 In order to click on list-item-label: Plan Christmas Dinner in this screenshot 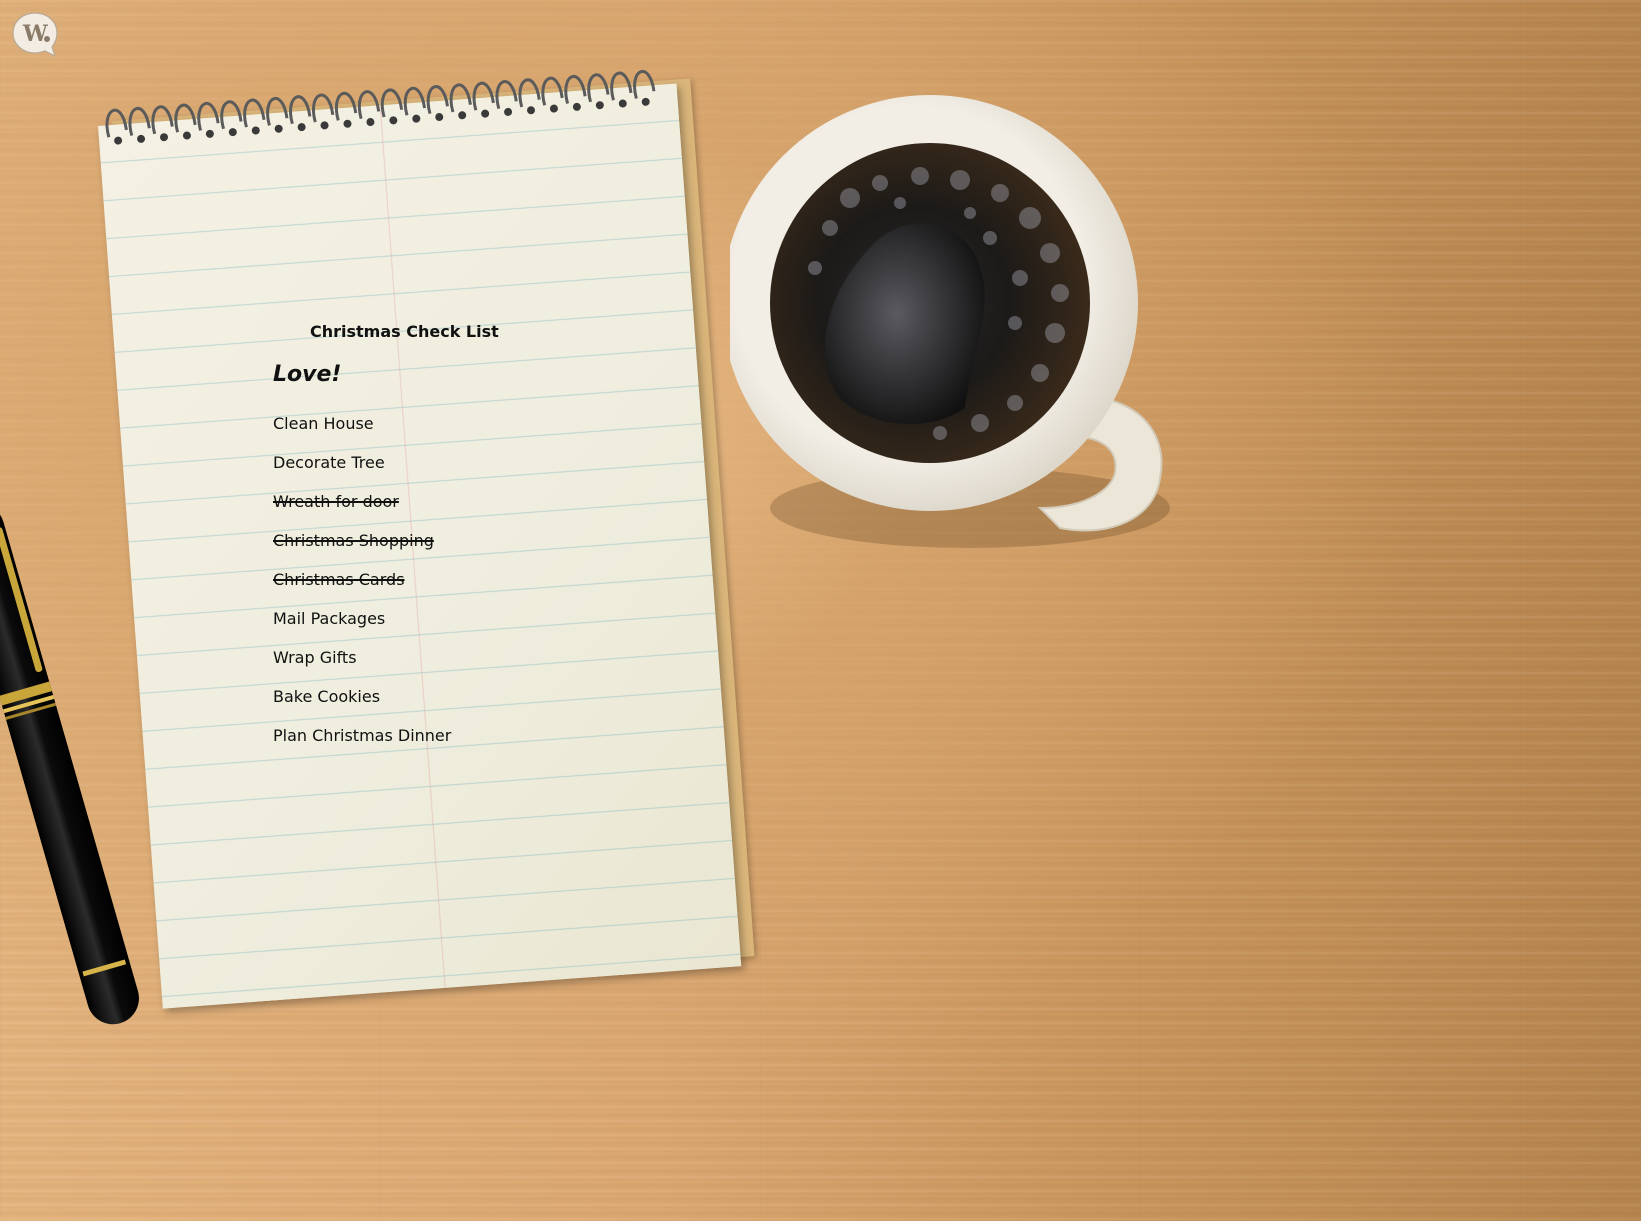, I will do `click(362, 735)`.